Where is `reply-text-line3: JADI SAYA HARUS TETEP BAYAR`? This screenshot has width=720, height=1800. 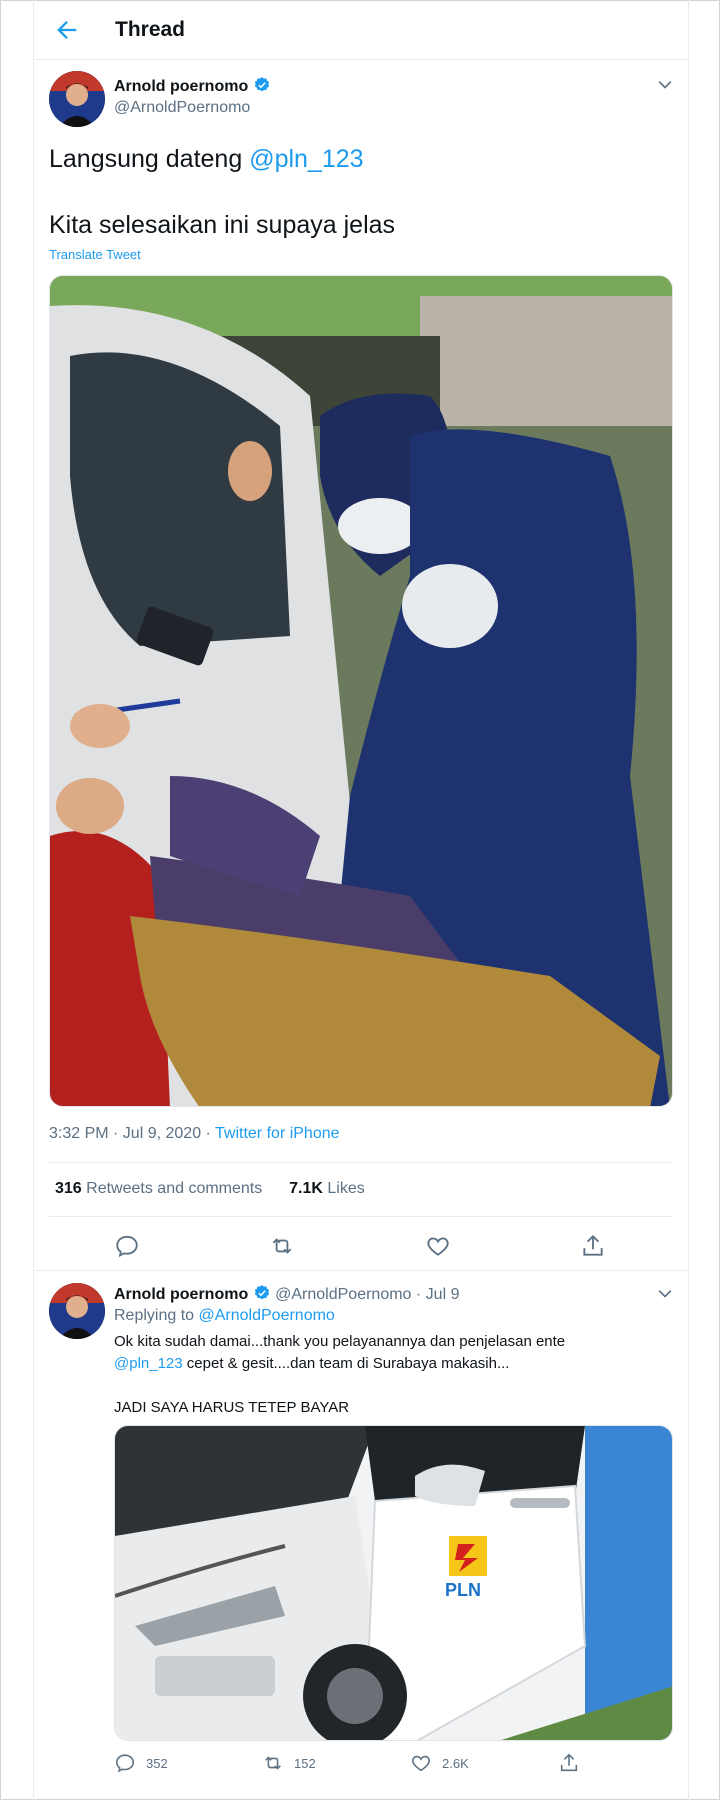 reply-text-line3: JADI SAYA HARUS TETEP BAYAR is located at coordinates (232, 1407).